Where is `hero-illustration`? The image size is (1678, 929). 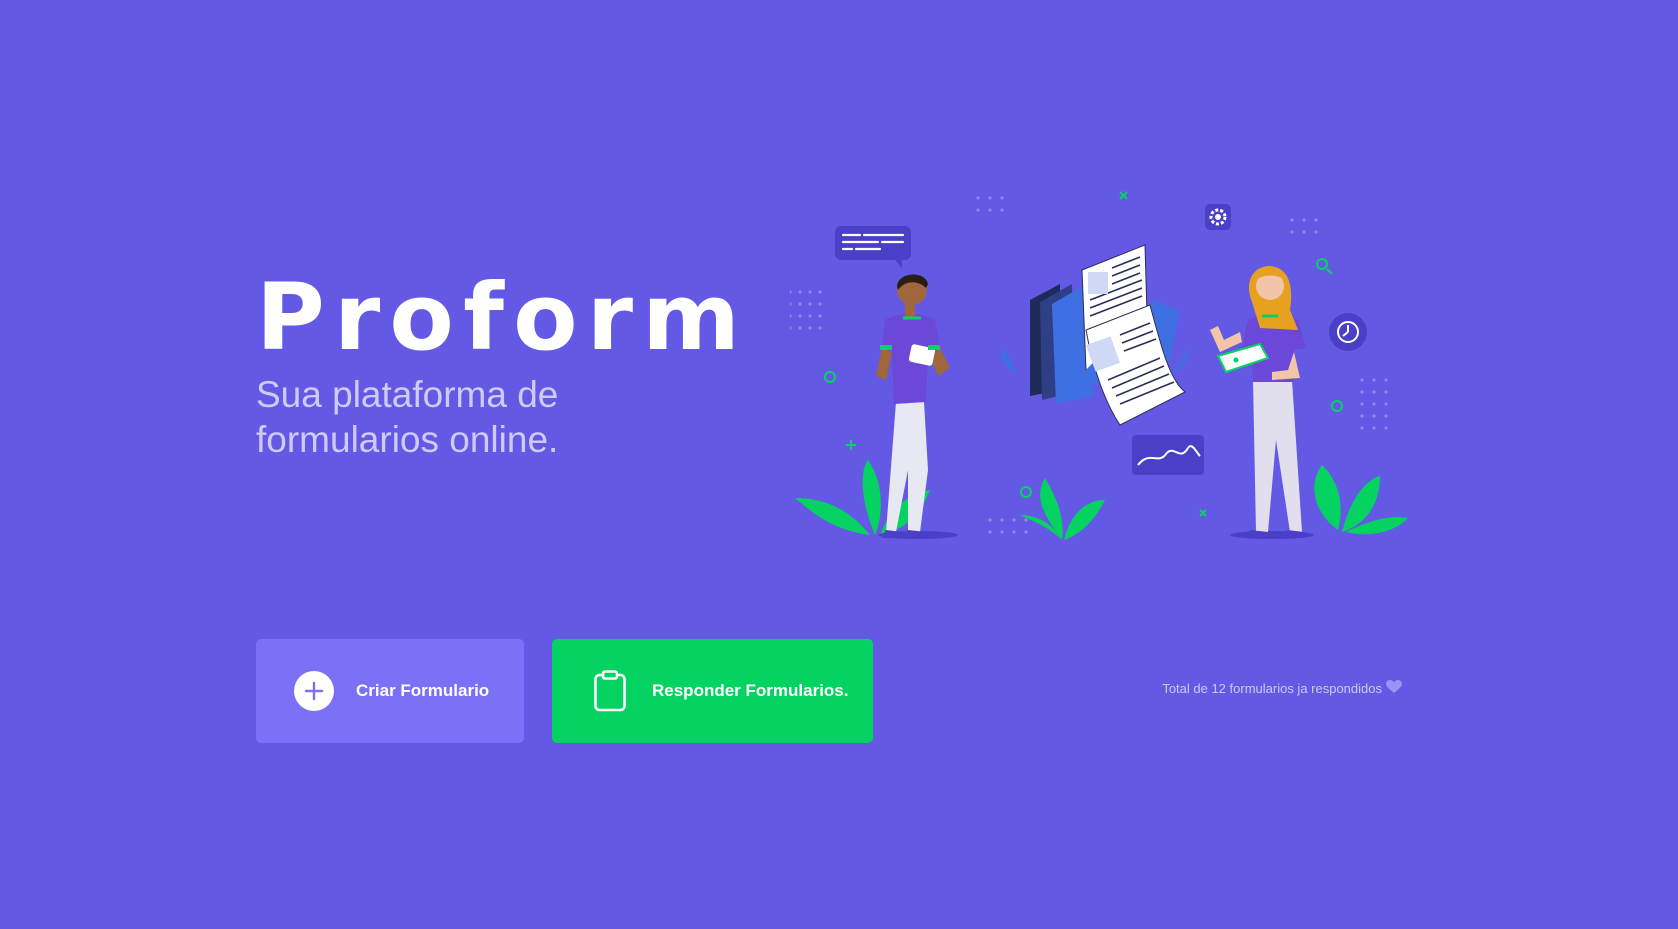
hero-illustration is located at coordinates (1099, 365).